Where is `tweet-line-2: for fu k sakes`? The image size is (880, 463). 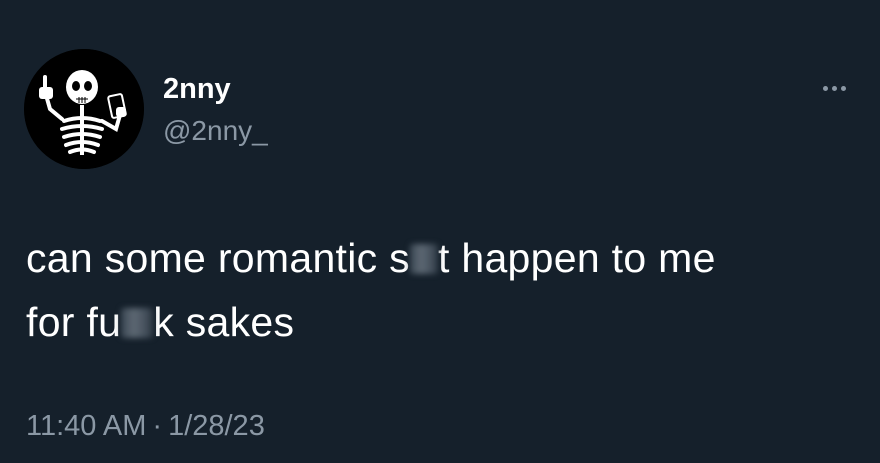 tweet-line-2: for fu k sakes is located at coordinates (160, 322).